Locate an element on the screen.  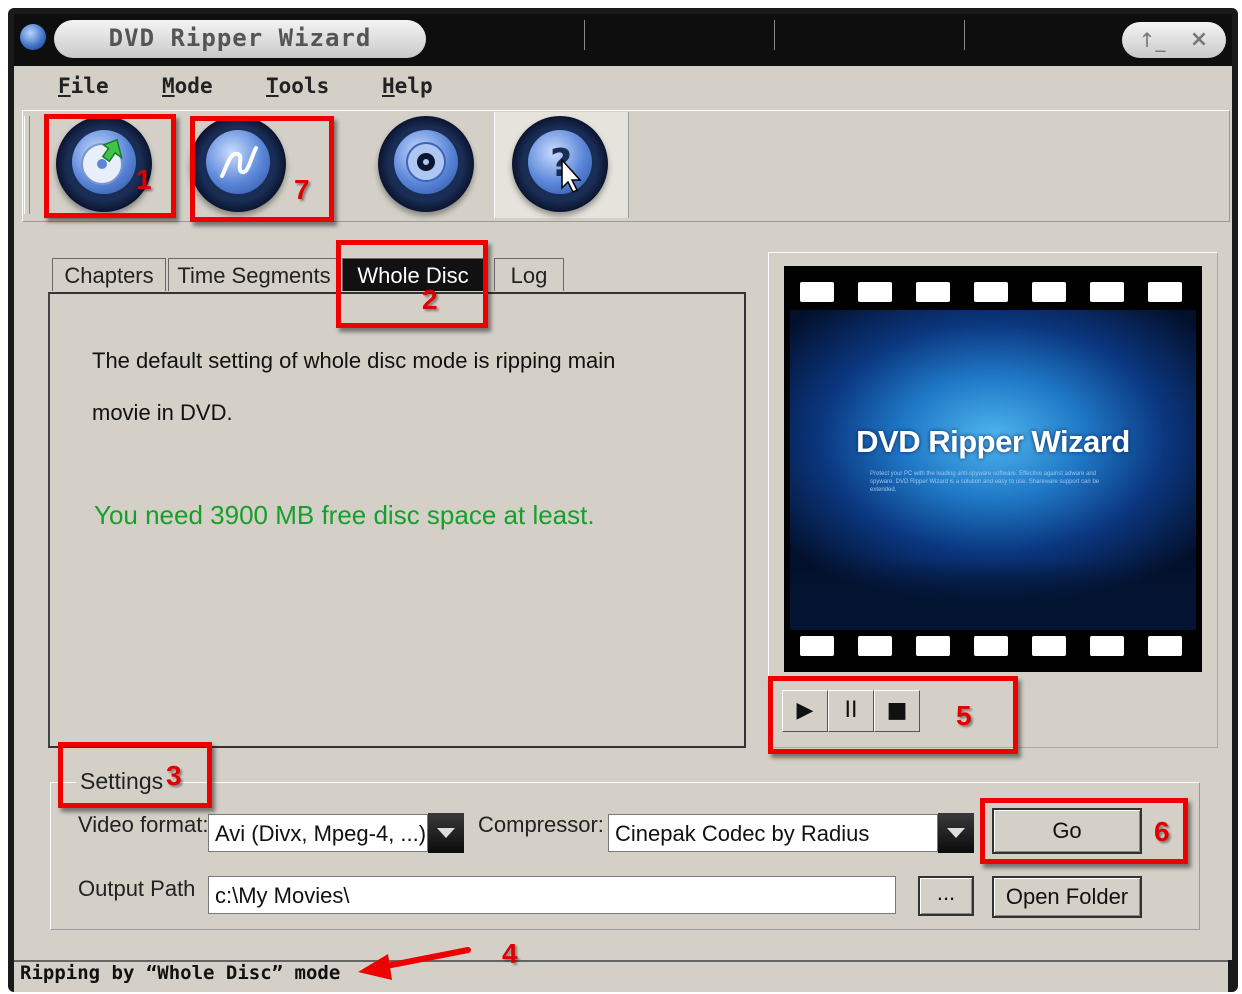
menu-mode: Mode is located at coordinates (187, 86).